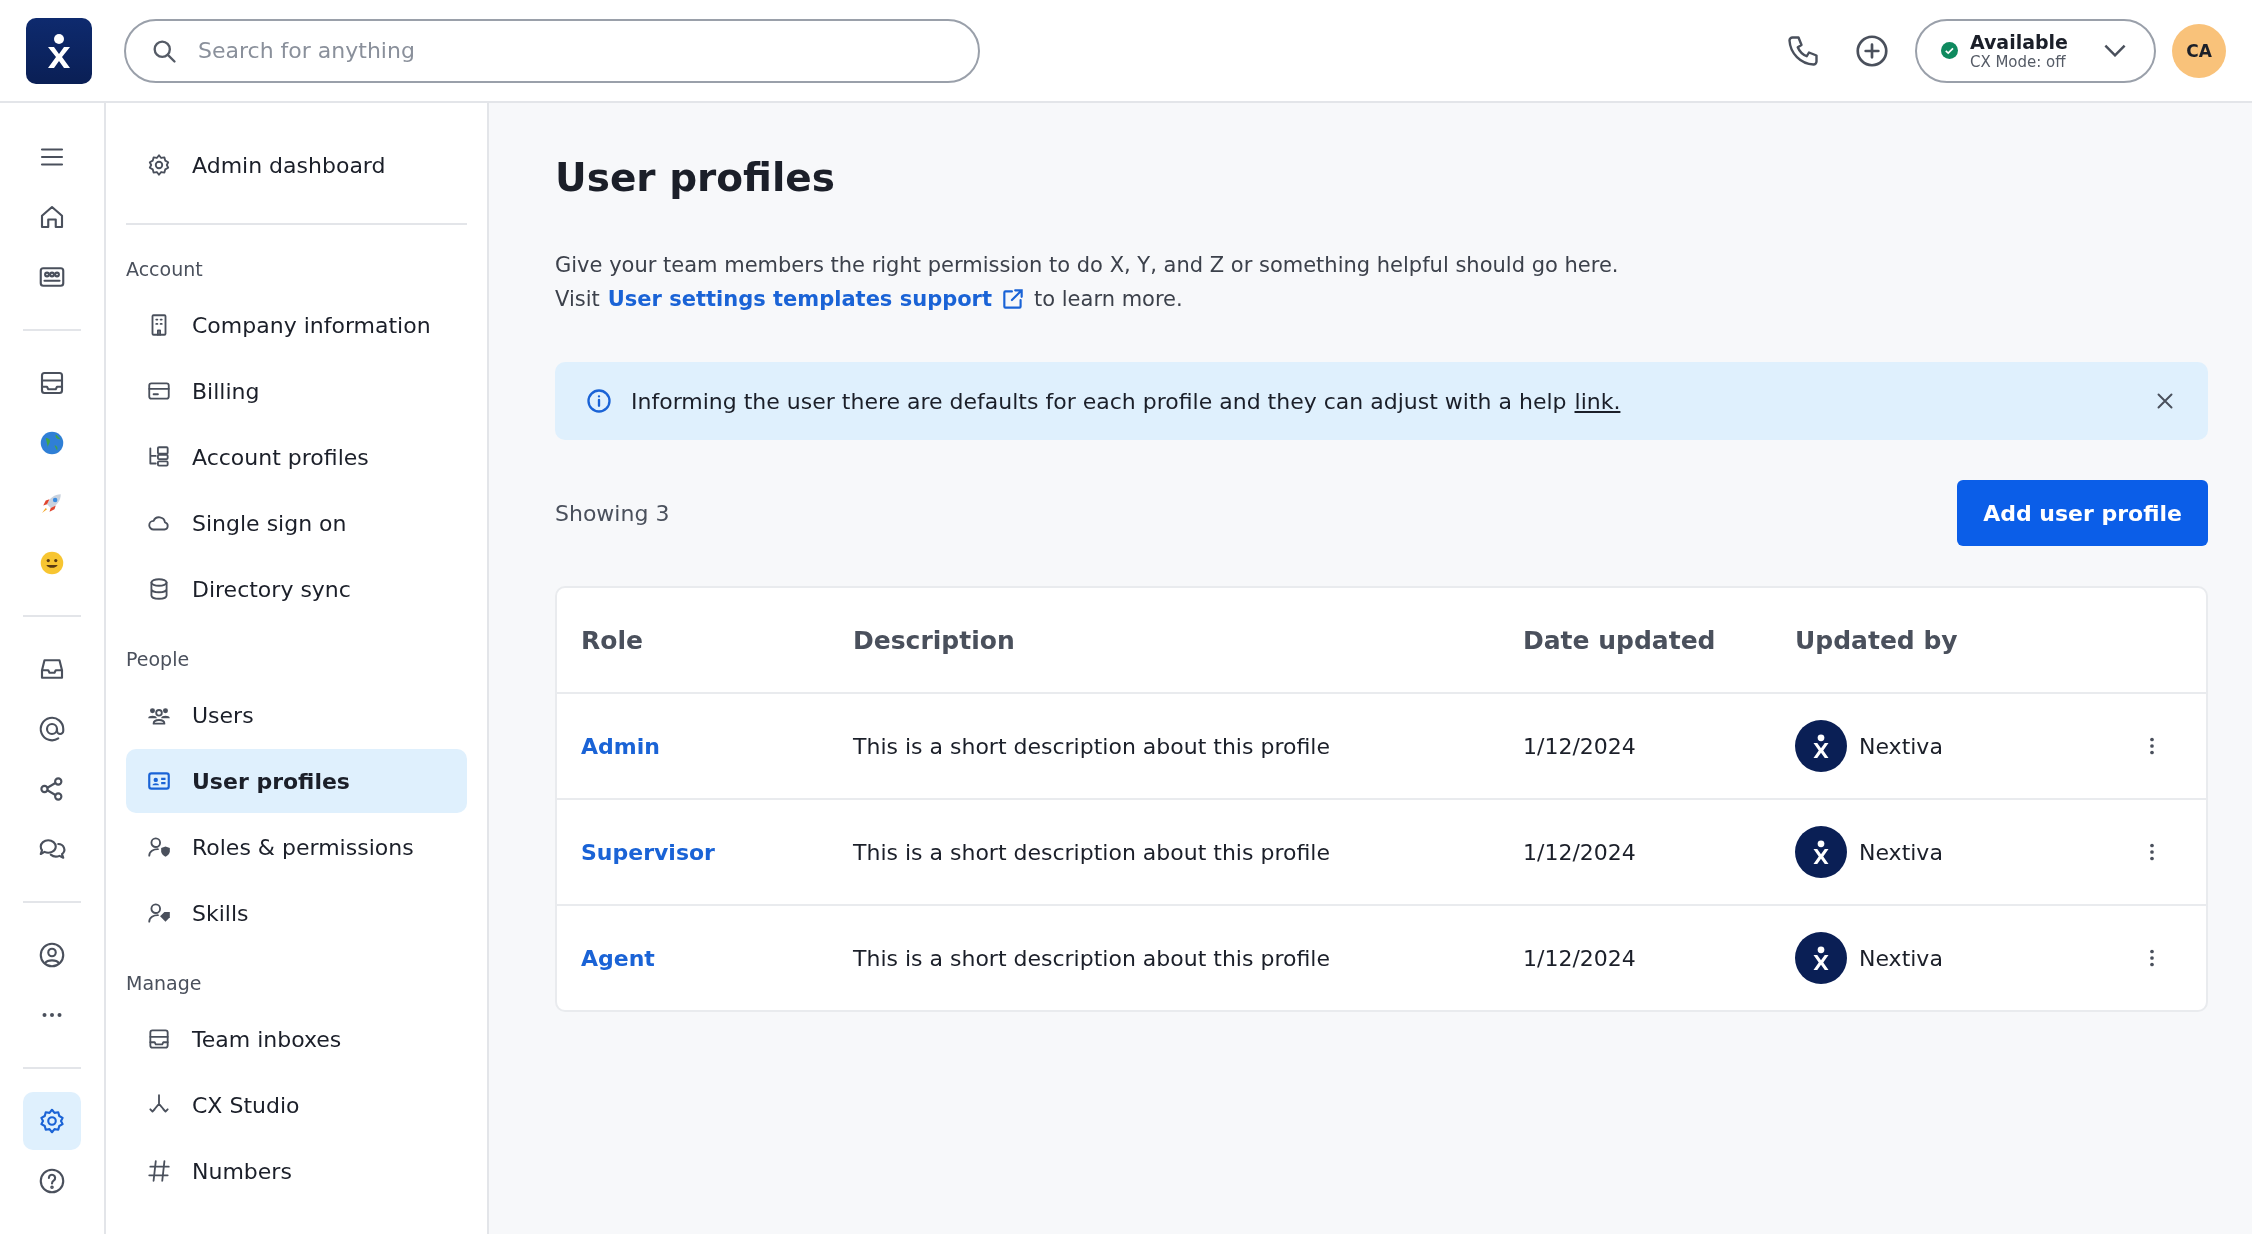 The image size is (2252, 1234). Describe the element at coordinates (1620, 640) in the screenshot. I see `column-header: Date updated` at that location.